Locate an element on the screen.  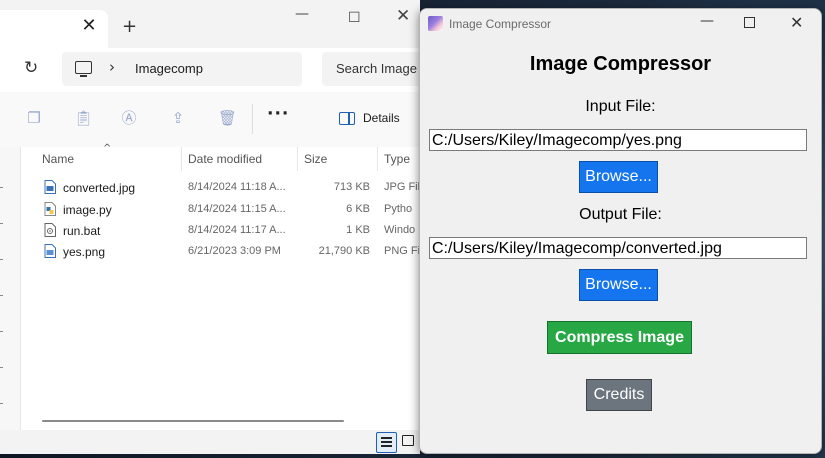
compress-image-button: Compress Image is located at coordinates (619, 337).